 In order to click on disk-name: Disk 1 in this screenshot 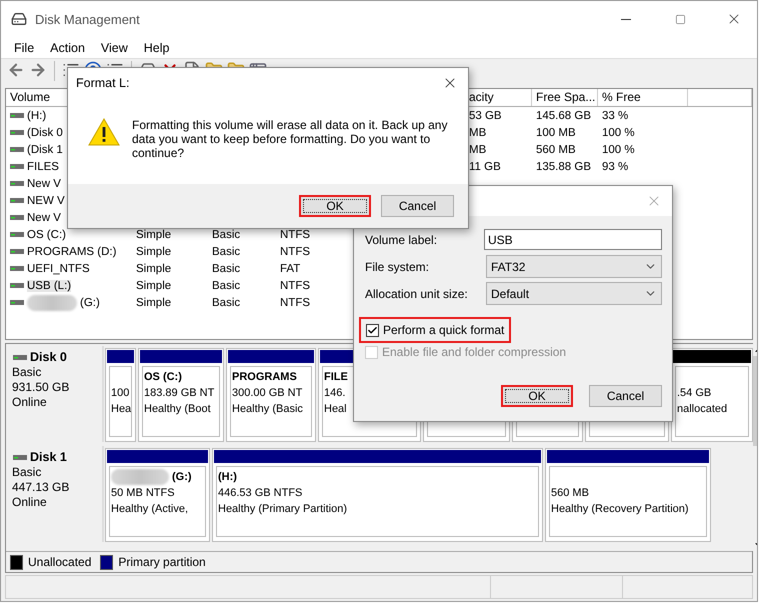, I will do `click(48, 457)`.